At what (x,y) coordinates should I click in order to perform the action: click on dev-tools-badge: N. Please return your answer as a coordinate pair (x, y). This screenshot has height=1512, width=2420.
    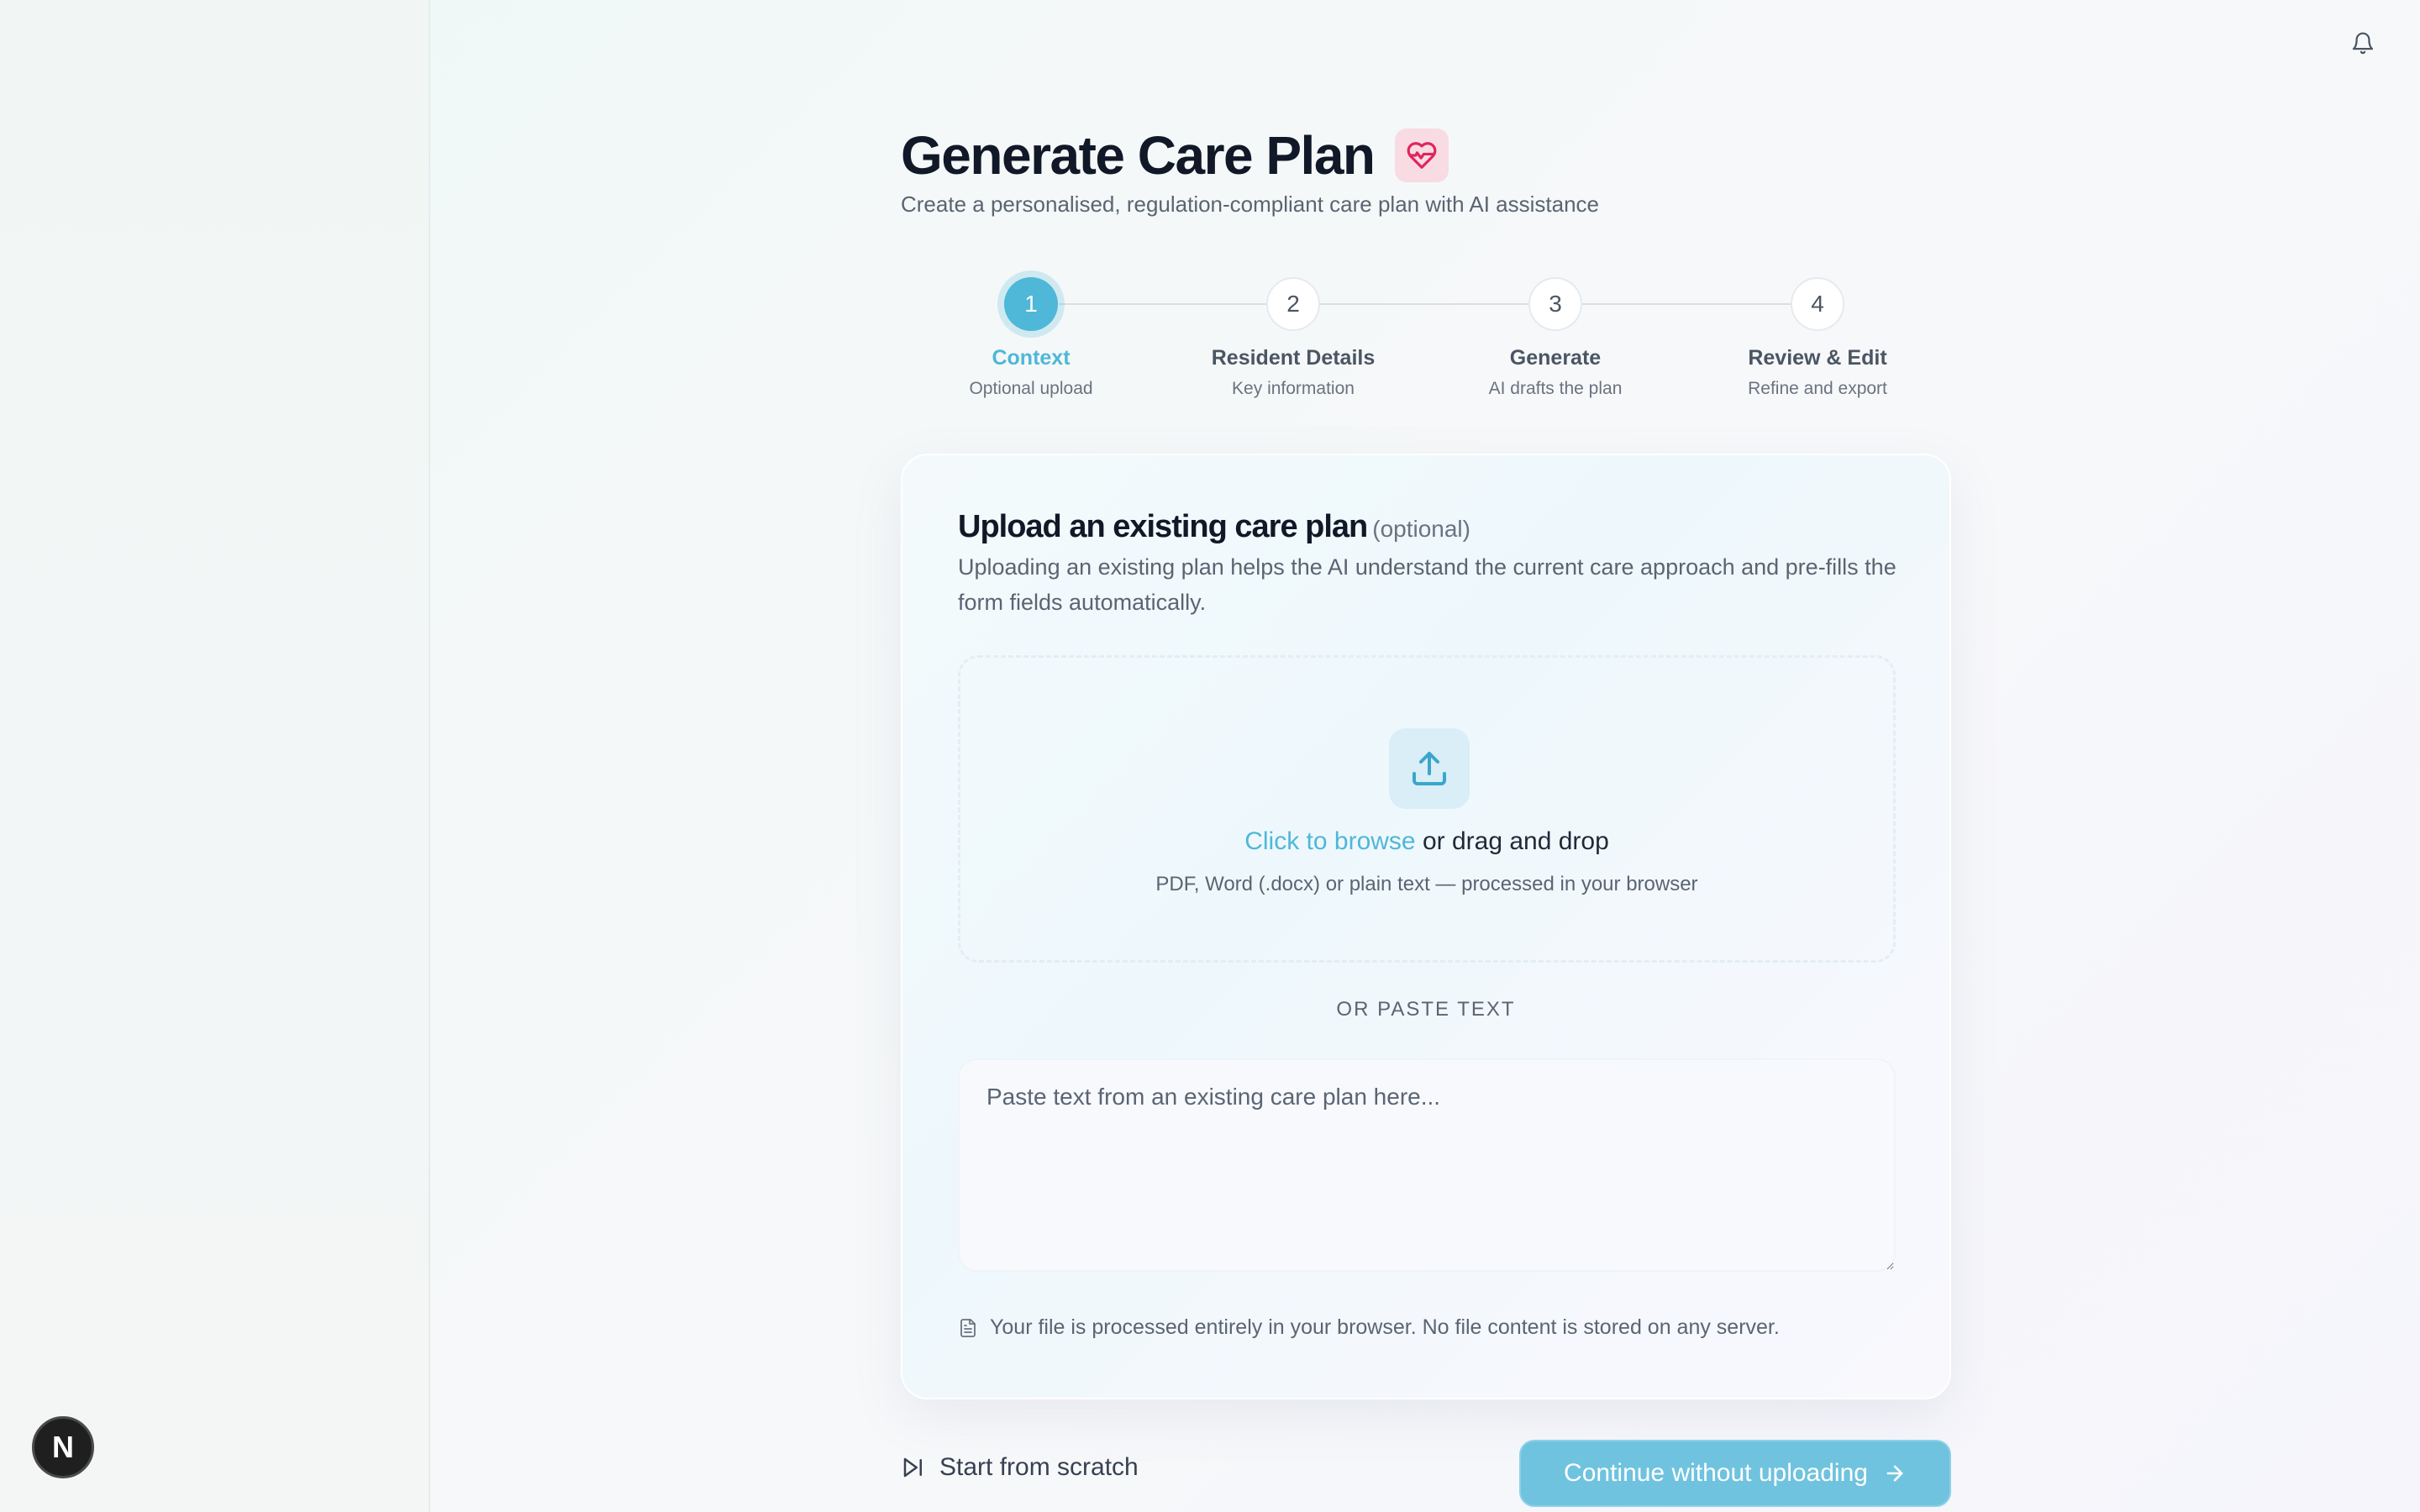
    Looking at the image, I should click on (63, 1447).